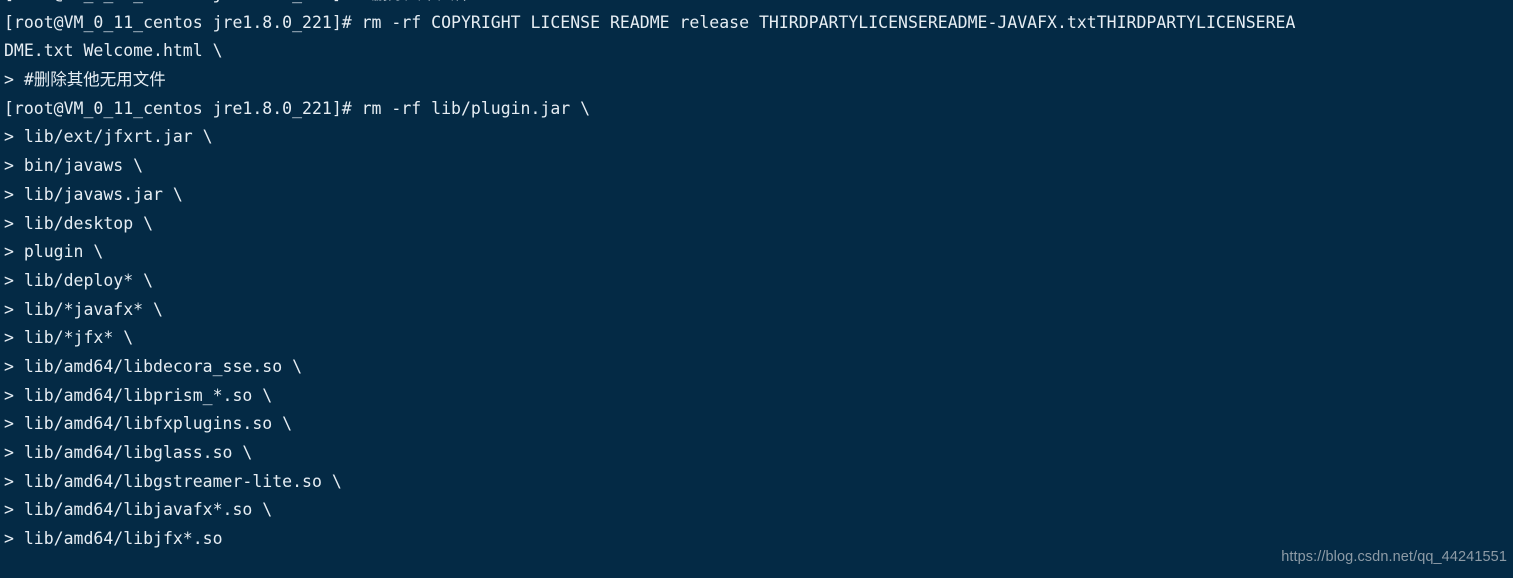 The image size is (1513, 578). Describe the element at coordinates (69, 338) in the screenshot. I see `terminal-line: > lib/*jfx* \` at that location.